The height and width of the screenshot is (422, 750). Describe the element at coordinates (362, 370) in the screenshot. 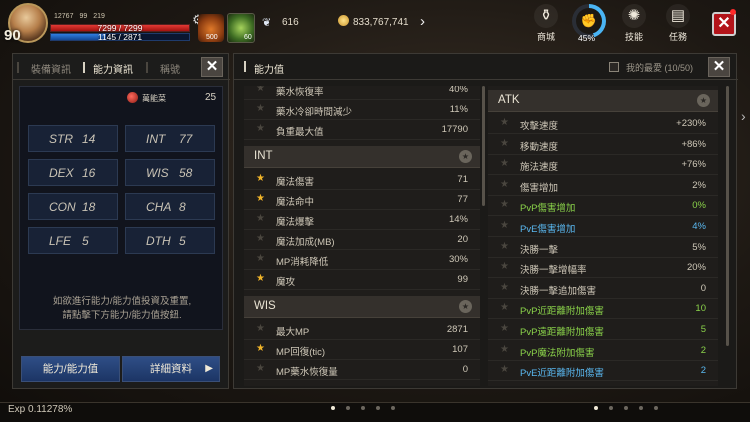

I see `stat-row: ★ MP藥水恢復量 0` at that location.